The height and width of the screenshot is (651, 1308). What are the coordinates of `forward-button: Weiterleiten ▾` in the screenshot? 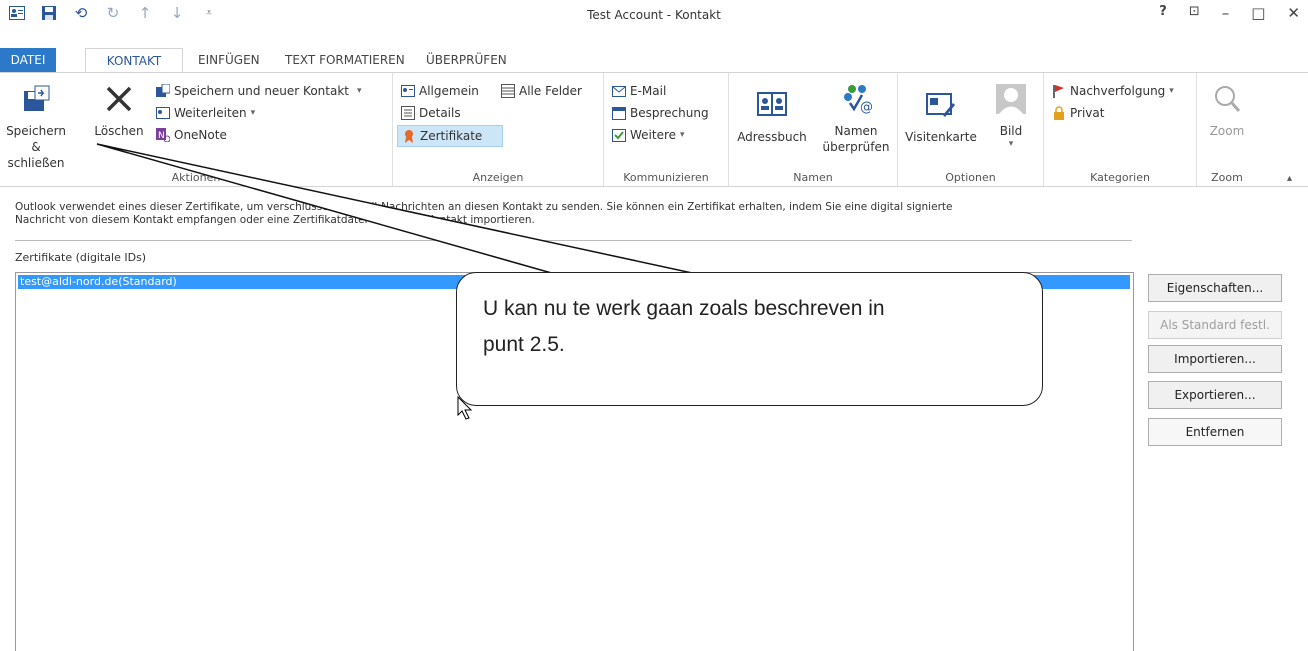 It's located at (205, 113).